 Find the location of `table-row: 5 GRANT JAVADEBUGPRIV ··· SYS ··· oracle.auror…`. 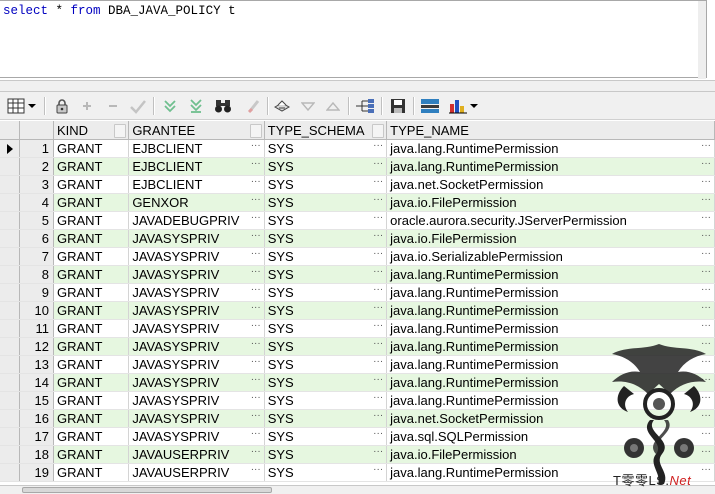

table-row: 5 GRANT JAVADEBUGPRIV ··· SYS ··· oracle.auror… is located at coordinates (357, 220).